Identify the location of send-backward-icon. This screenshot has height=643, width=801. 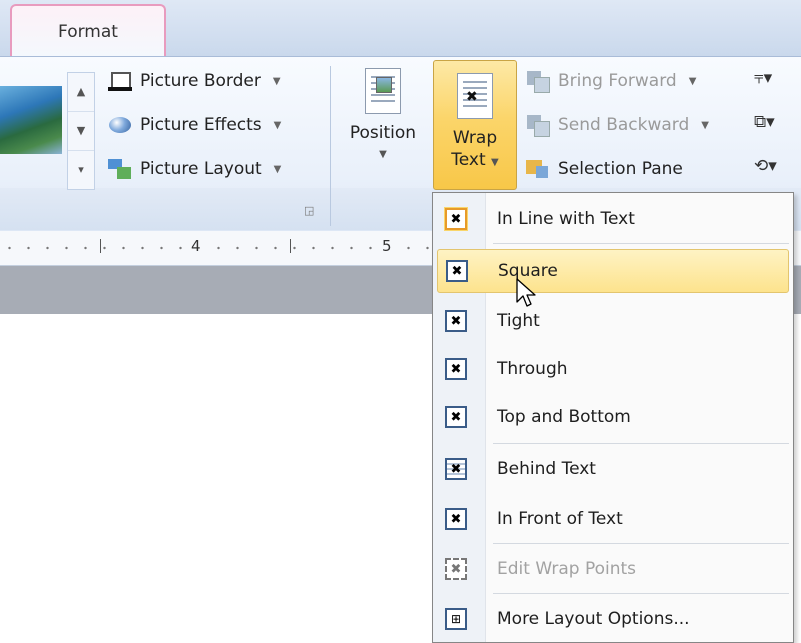
(538, 125).